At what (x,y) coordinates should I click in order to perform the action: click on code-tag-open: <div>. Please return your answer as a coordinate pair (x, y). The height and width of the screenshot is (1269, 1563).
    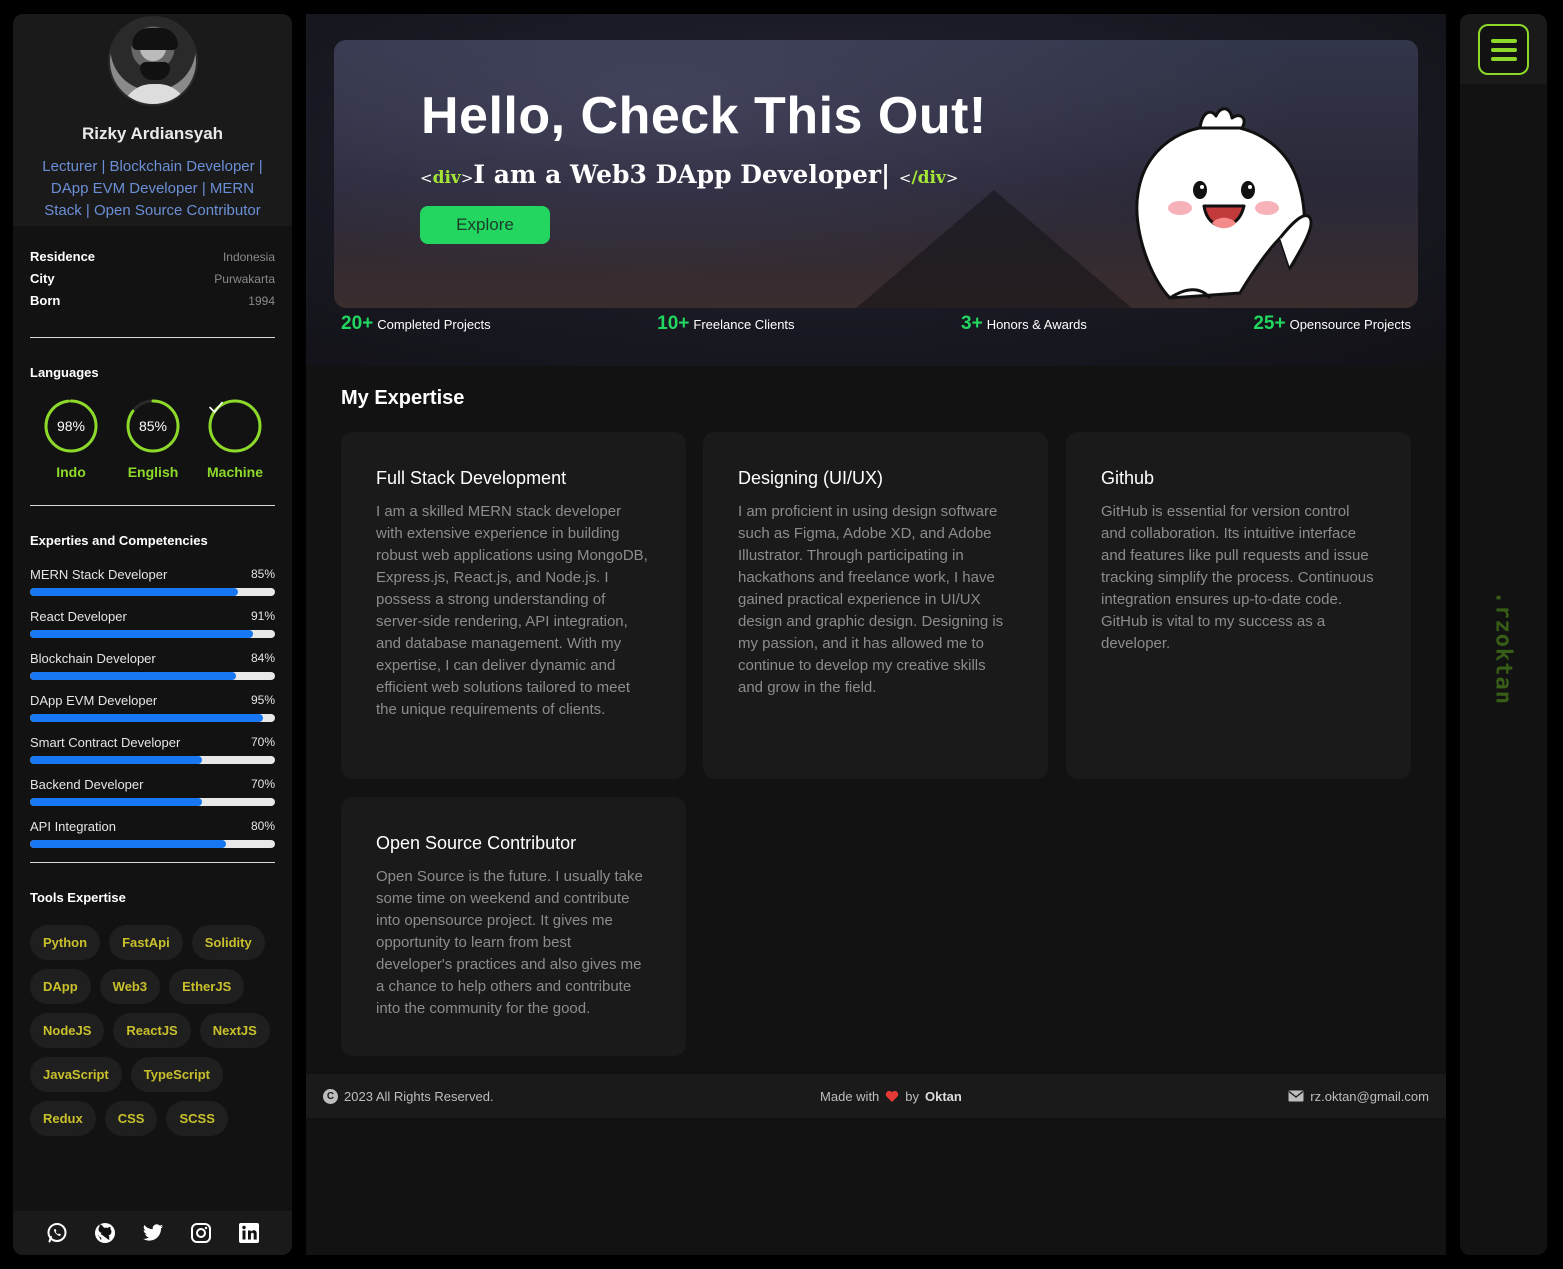
    Looking at the image, I should click on (447, 178).